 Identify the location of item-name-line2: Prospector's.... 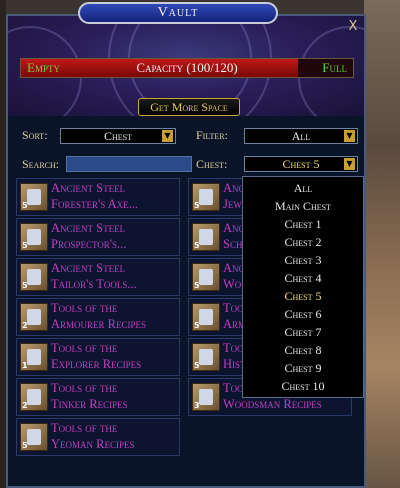
(89, 244).